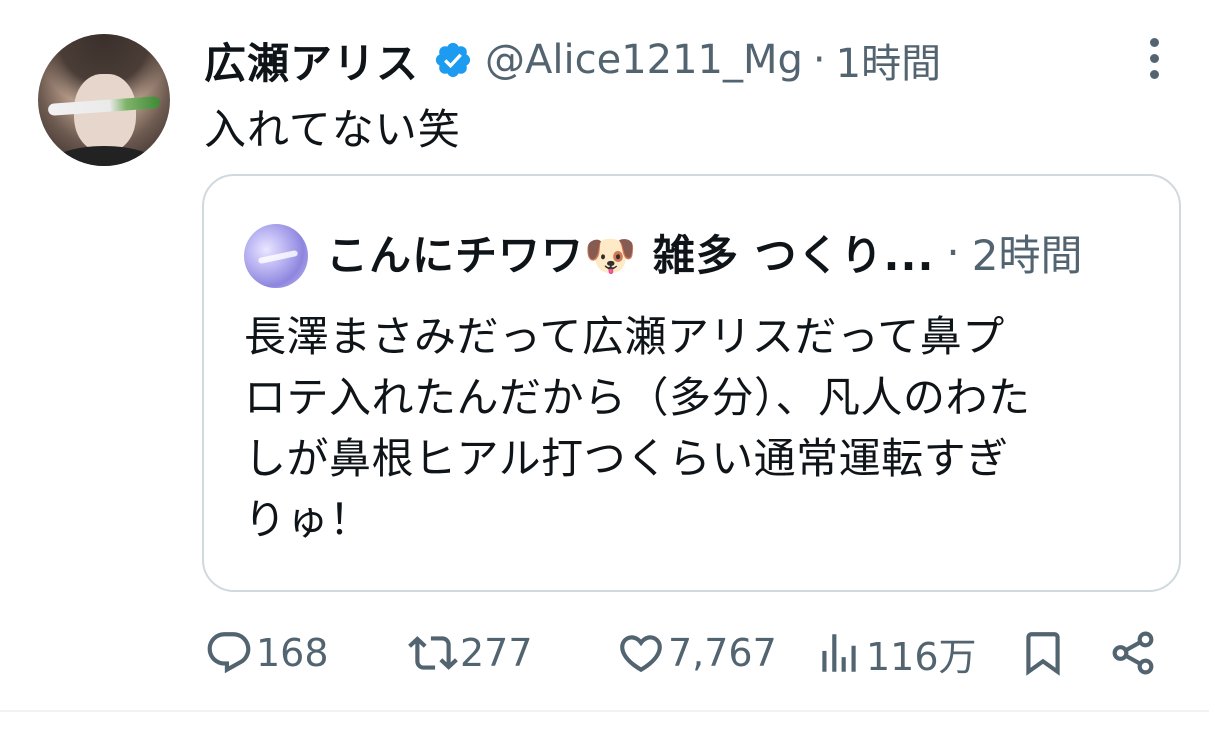 This screenshot has width=1209, height=732. I want to click on quoted-text-line: 長澤まさみだって広瀬アリスだって鼻プ, so click(624, 336).